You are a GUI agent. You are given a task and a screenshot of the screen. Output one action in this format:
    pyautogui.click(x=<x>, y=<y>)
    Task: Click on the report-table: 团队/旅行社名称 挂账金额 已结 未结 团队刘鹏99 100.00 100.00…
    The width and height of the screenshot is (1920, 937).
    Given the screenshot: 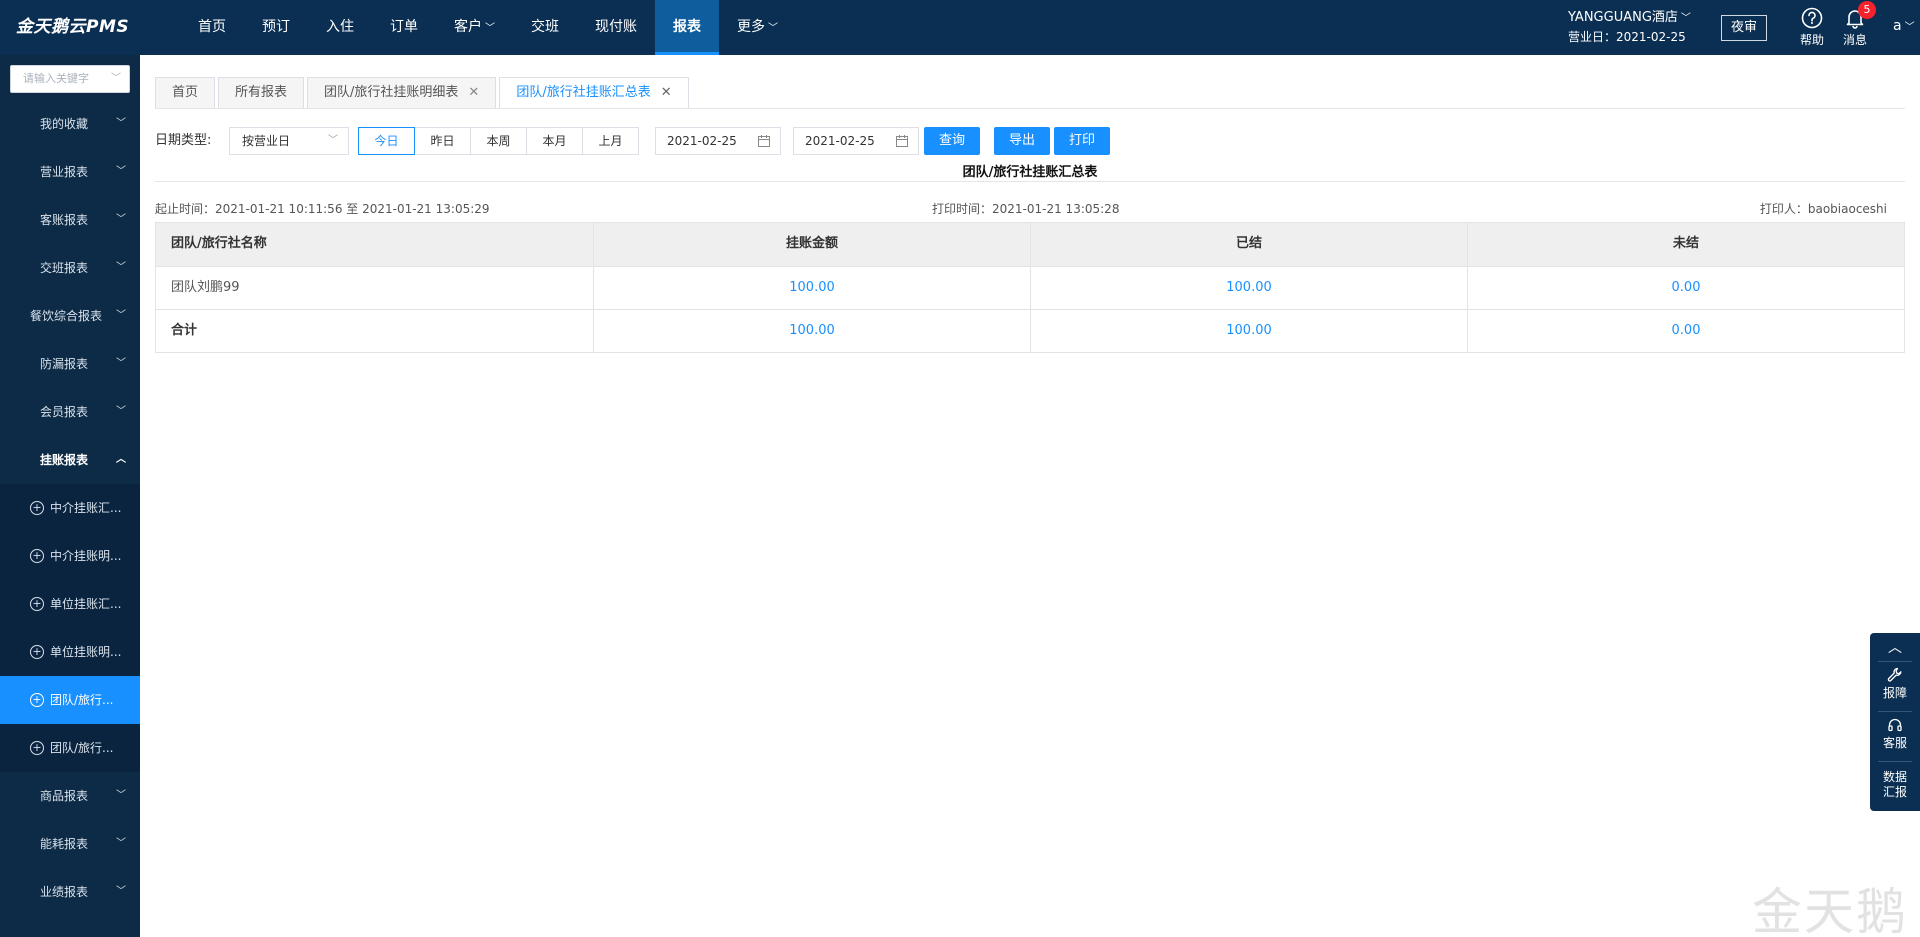 What is the action you would take?
    pyautogui.click(x=1030, y=287)
    